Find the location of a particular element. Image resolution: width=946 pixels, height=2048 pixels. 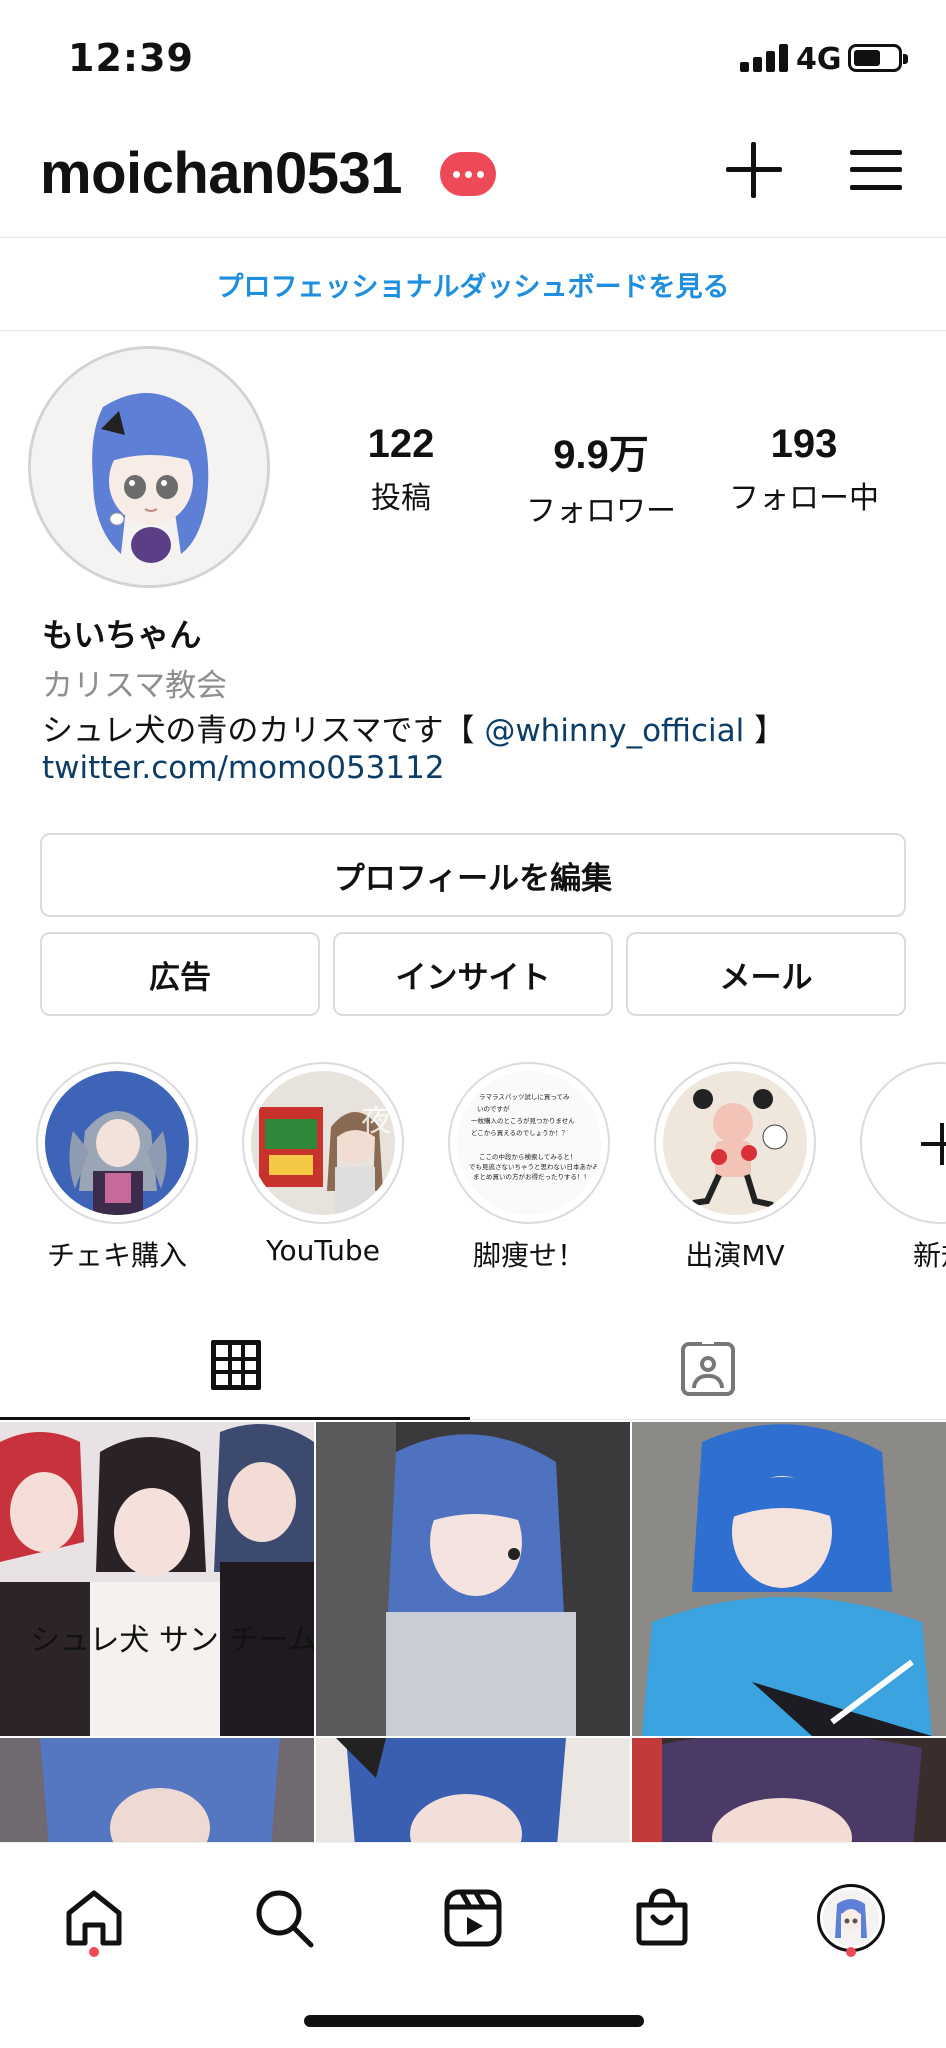

note-line: どこから買えるのでしょうか！？ is located at coordinates (519, 1133).